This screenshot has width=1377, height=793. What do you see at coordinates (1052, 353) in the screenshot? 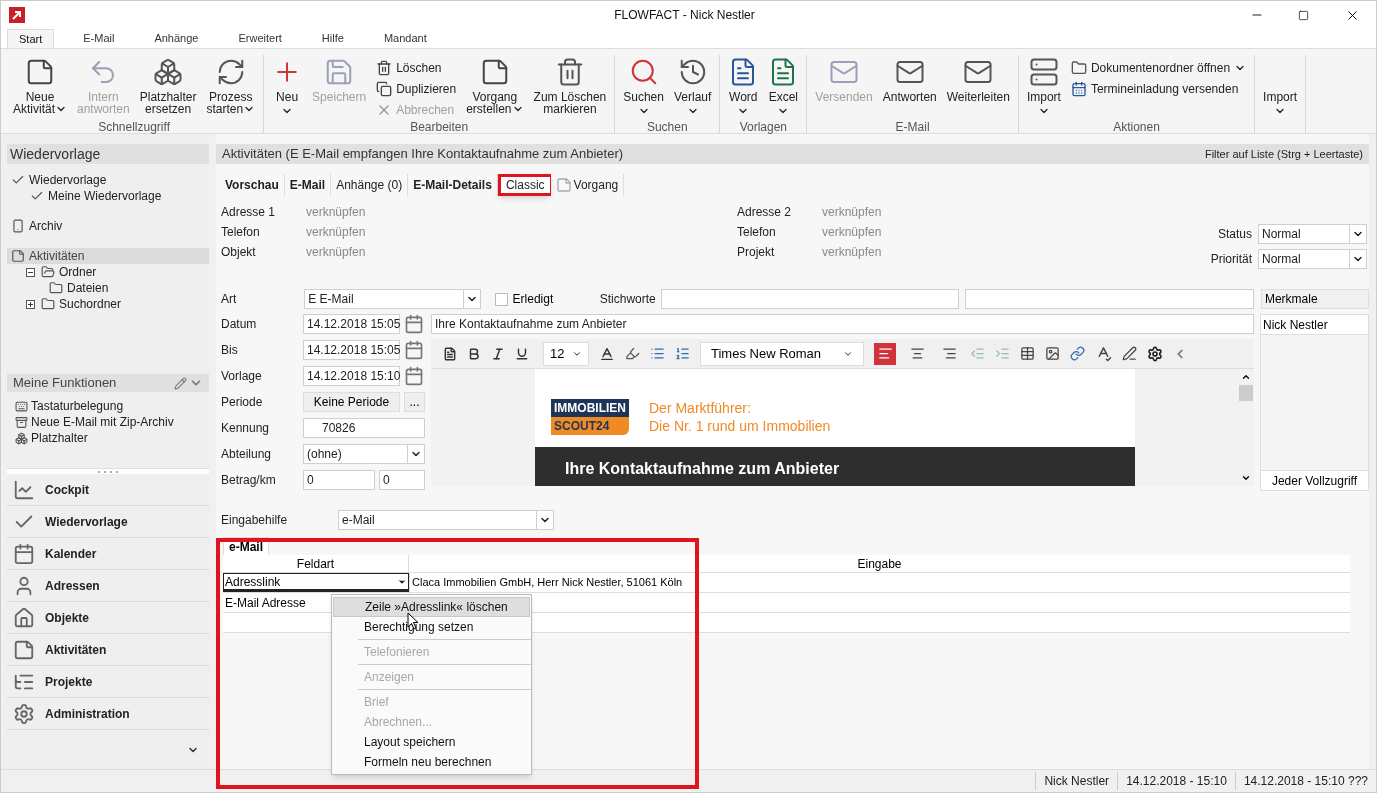
I see `image-icon` at bounding box center [1052, 353].